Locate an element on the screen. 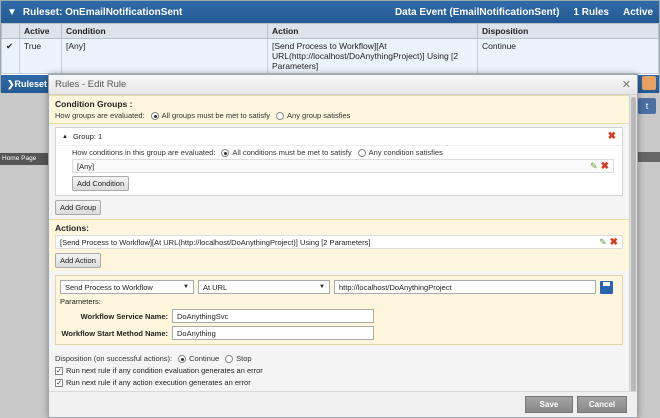 The height and width of the screenshot is (418, 660). column-condition: Condition is located at coordinates (164, 31).